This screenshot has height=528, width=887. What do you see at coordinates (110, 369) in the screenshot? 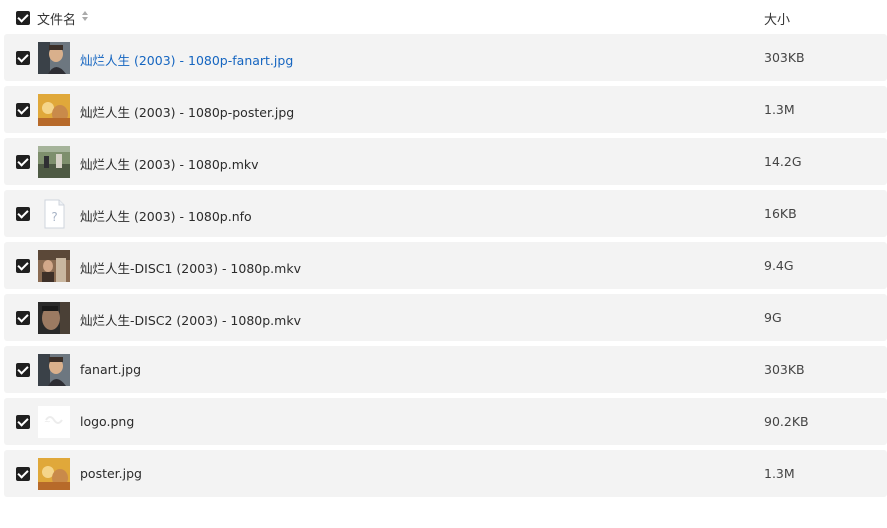
I see `file-name: fanart.jpg` at bounding box center [110, 369].